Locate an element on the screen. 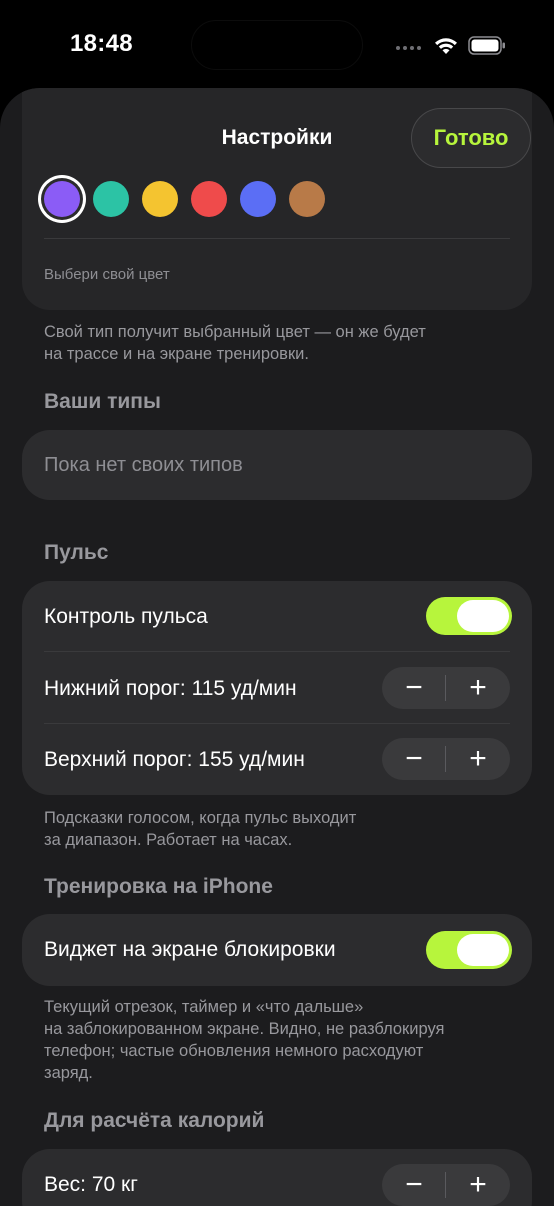  footnote-line: заряд. is located at coordinates (68, 1073).